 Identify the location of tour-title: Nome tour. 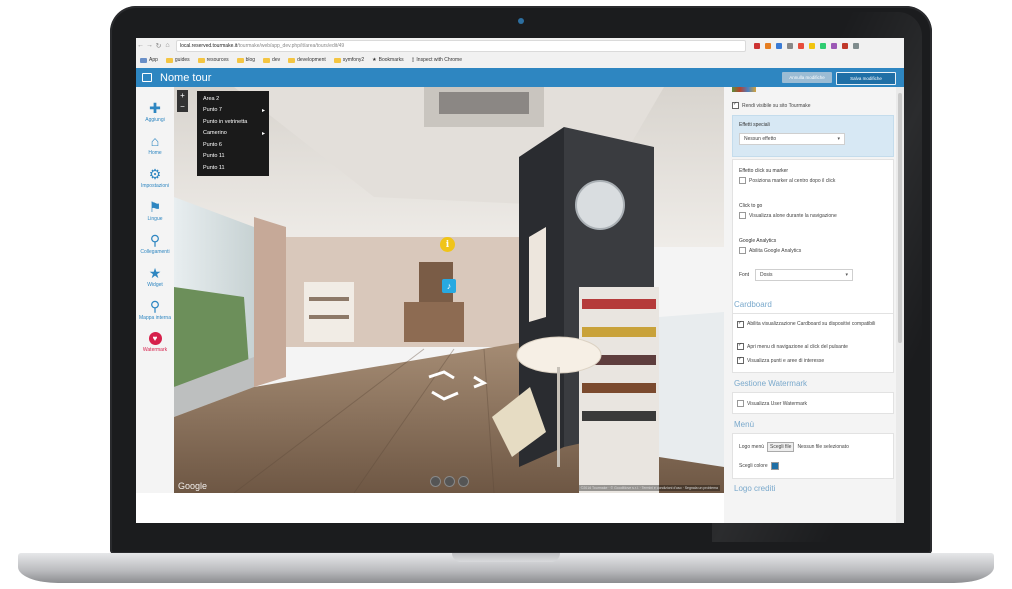
(185, 78).